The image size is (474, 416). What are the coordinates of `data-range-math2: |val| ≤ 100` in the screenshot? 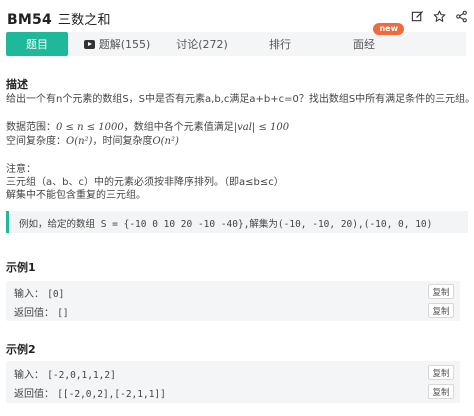 It's located at (261, 127).